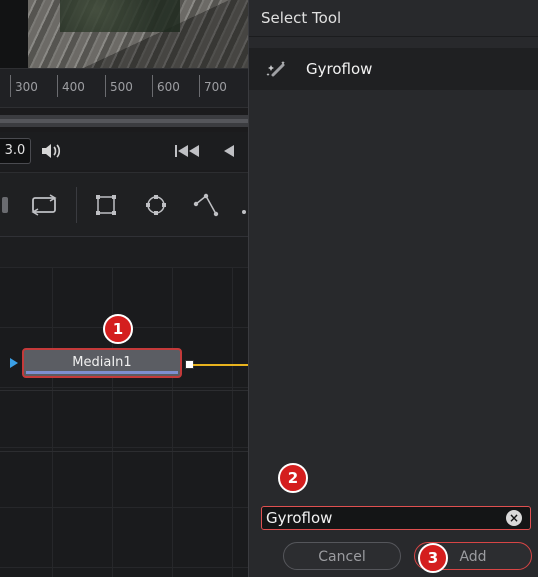 This screenshot has height=577, width=538. I want to click on search-field: ×, so click(396, 518).